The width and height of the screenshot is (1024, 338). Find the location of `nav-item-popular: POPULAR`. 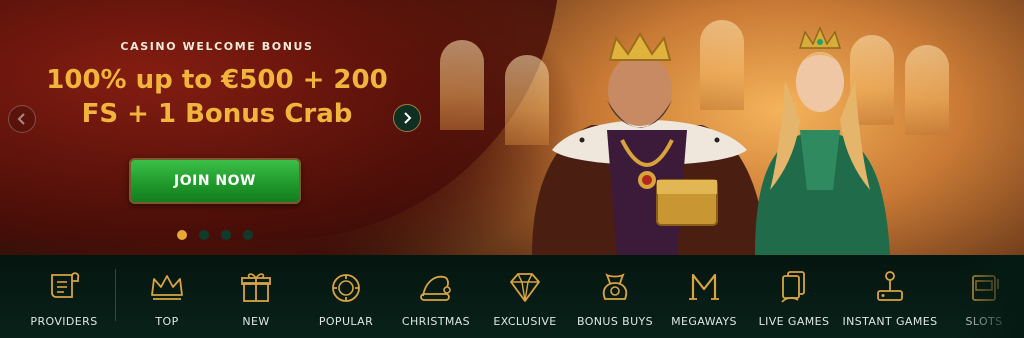

nav-item-popular: POPULAR is located at coordinates (346, 297).